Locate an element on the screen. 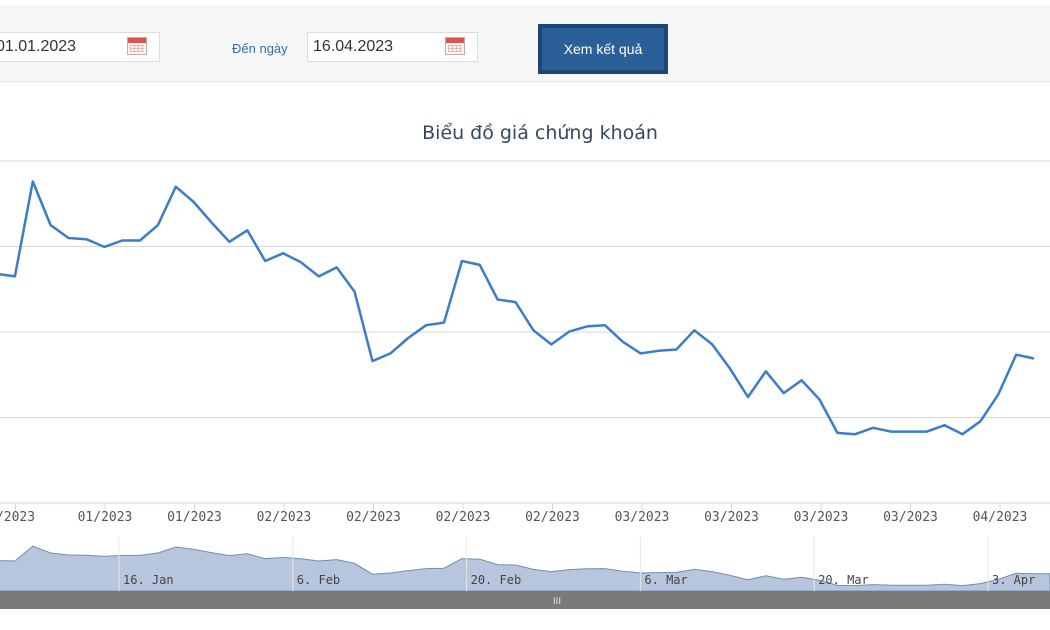 Image resolution: width=1050 pixels, height=630 pixels. scrollbar-grip-icon: III is located at coordinates (557, 602).